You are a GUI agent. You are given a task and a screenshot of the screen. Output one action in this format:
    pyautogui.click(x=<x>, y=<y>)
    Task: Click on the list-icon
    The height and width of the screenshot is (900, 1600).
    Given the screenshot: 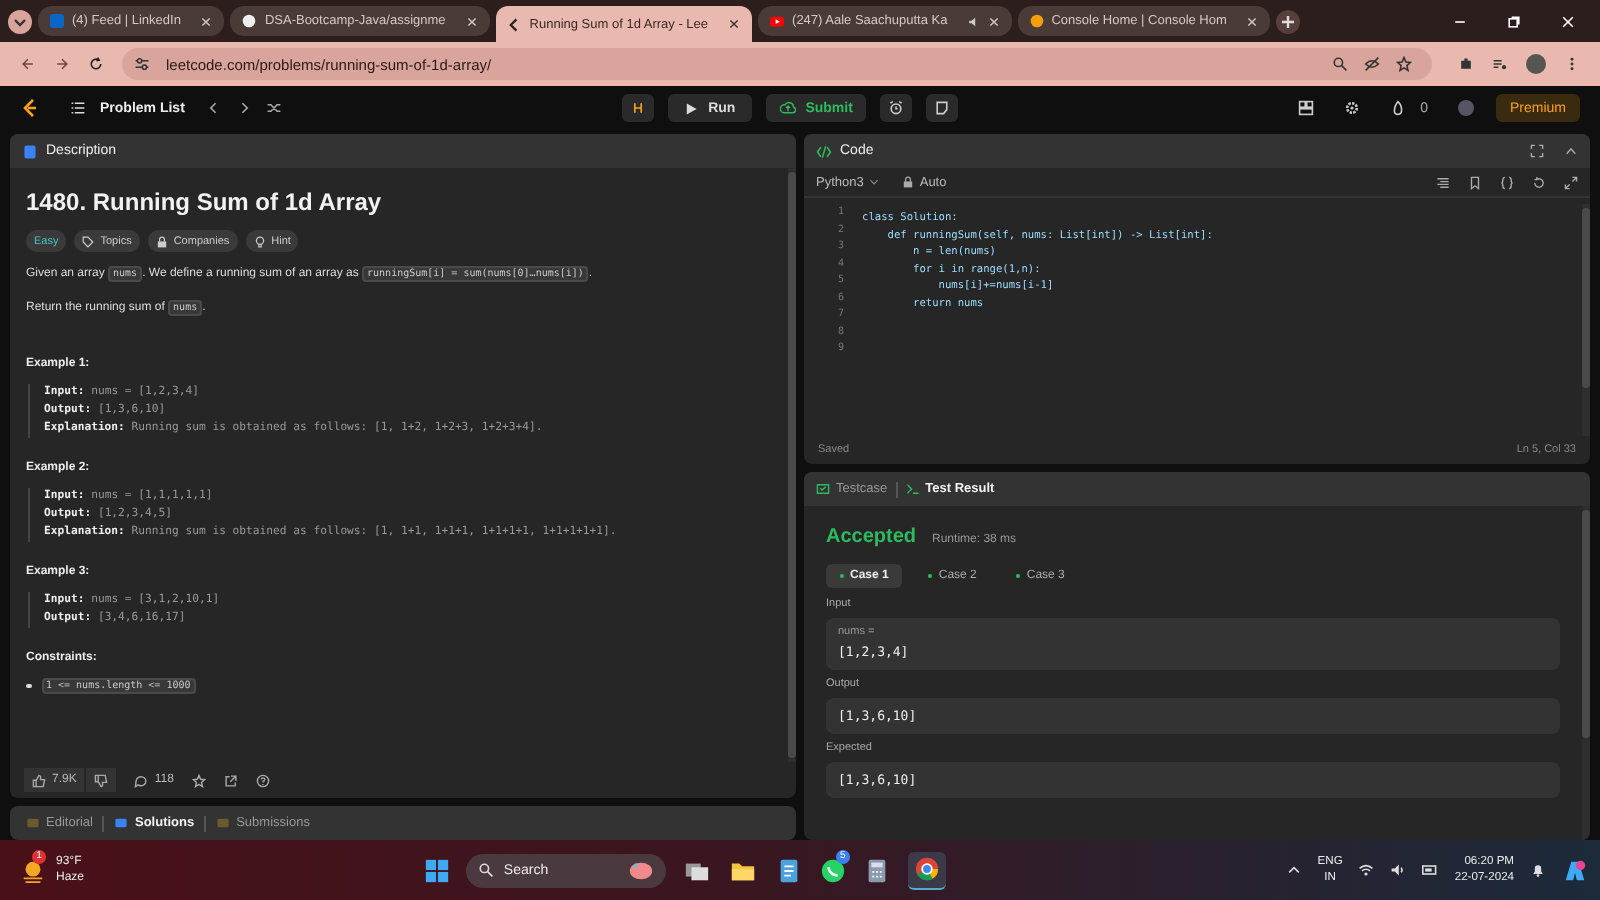 What is the action you would take?
    pyautogui.click(x=78, y=108)
    